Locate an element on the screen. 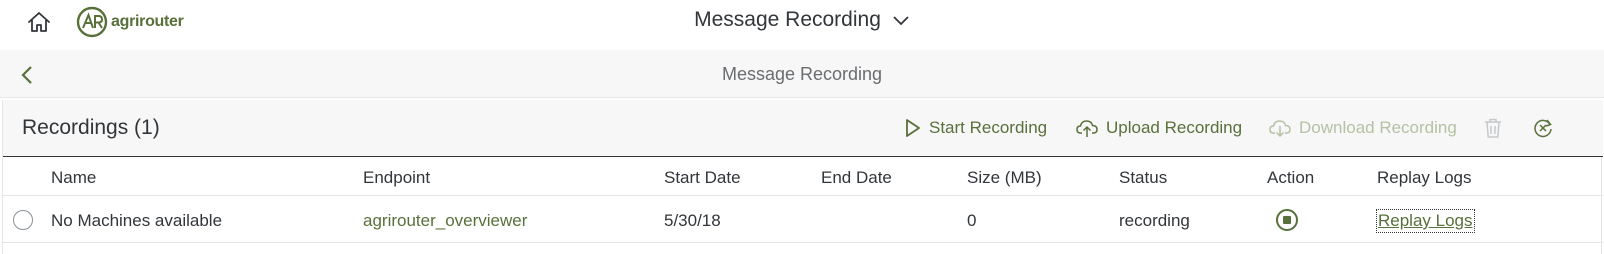 This screenshot has width=1604, height=254. stop-recording-button is located at coordinates (1287, 220).